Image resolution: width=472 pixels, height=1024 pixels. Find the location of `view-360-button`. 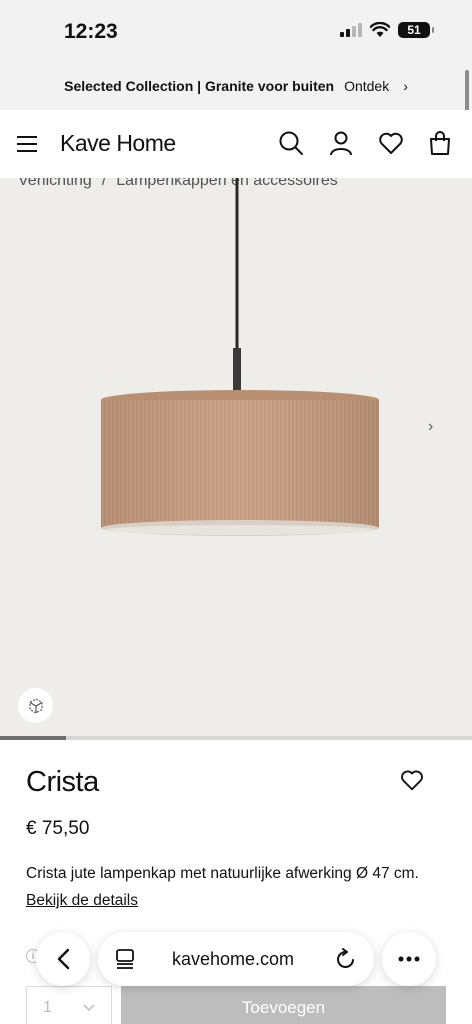

view-360-button is located at coordinates (35, 705).